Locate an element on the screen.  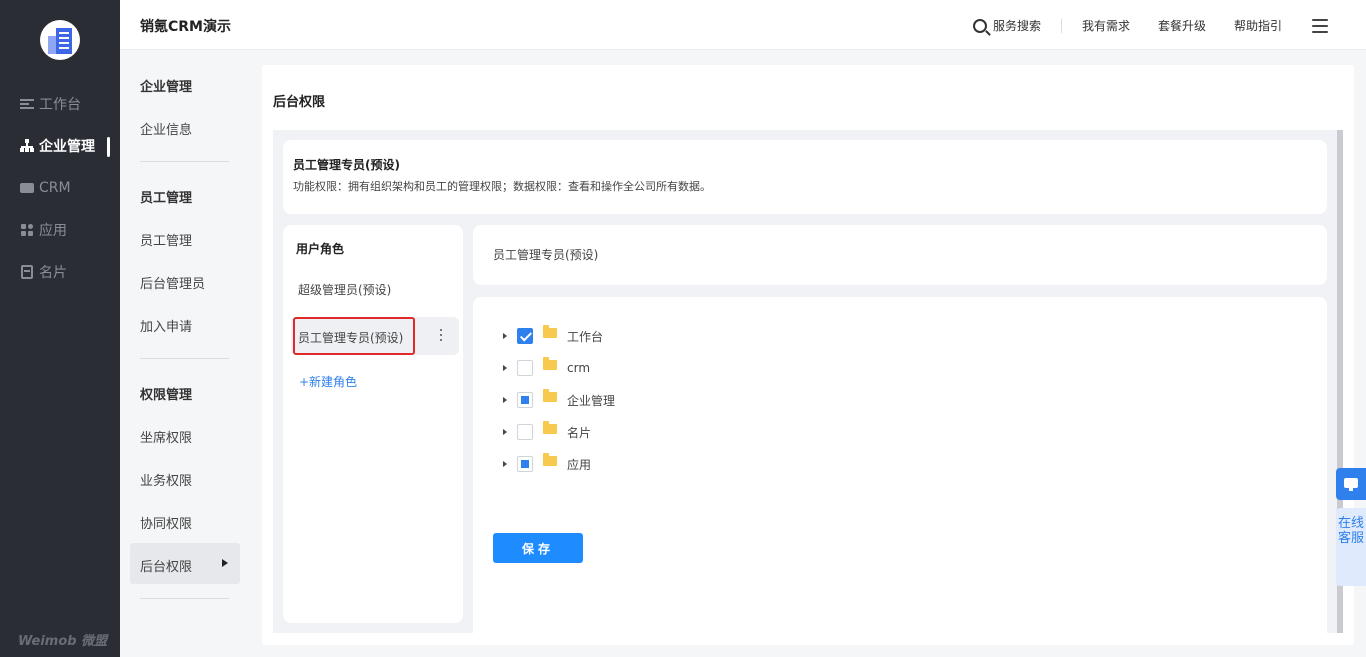
left-nav: 工作台 企业管理 CRM 应用 名片 Weimob 微盟 is located at coordinates (60, 328).